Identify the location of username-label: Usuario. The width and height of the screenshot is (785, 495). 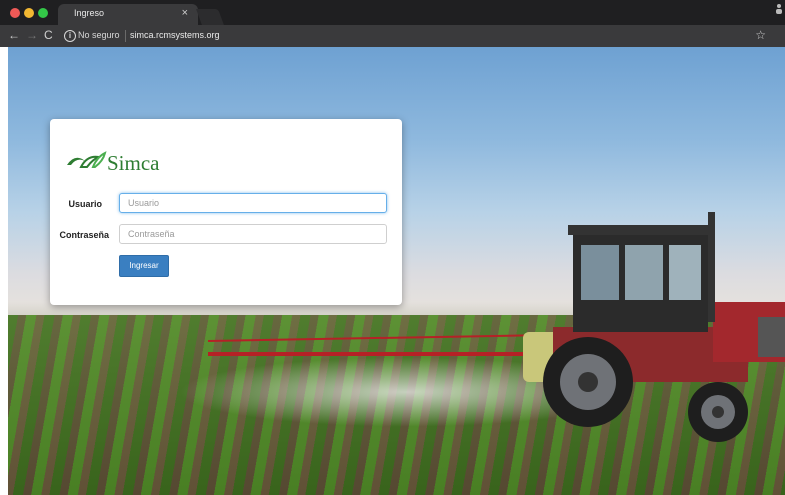
(85, 204).